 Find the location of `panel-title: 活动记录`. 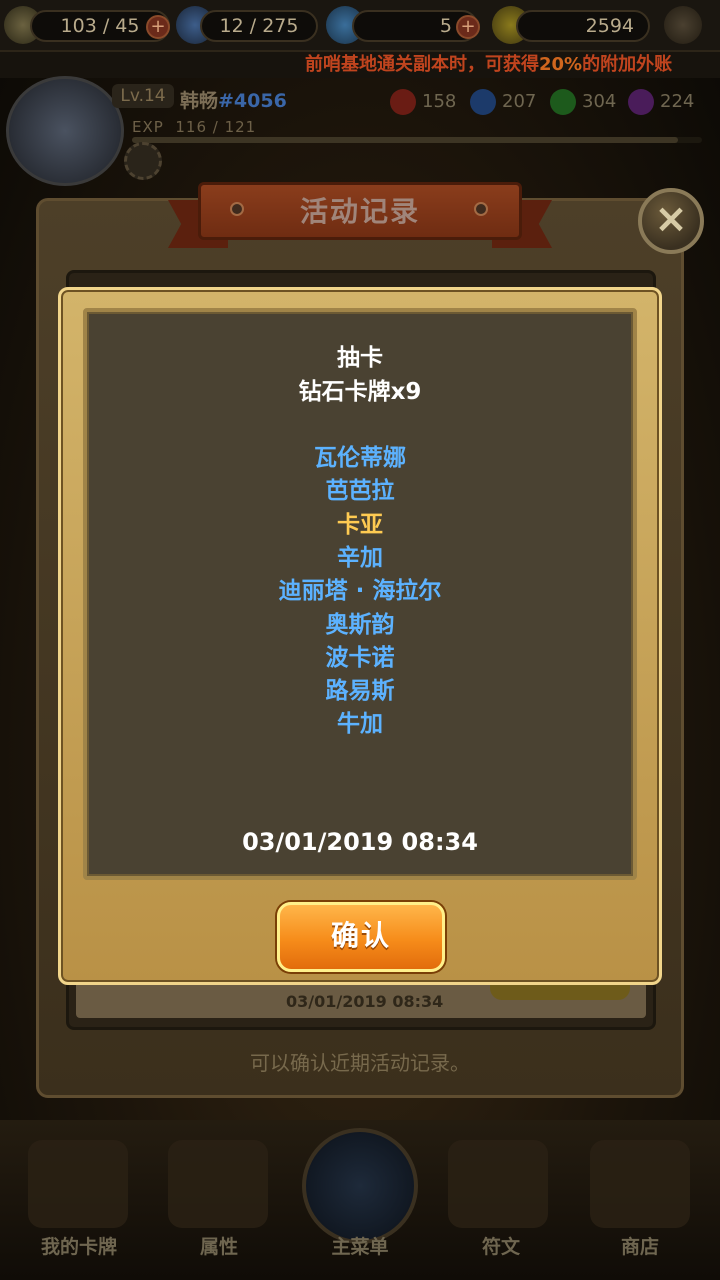

panel-title: 活动记录 is located at coordinates (359, 211).